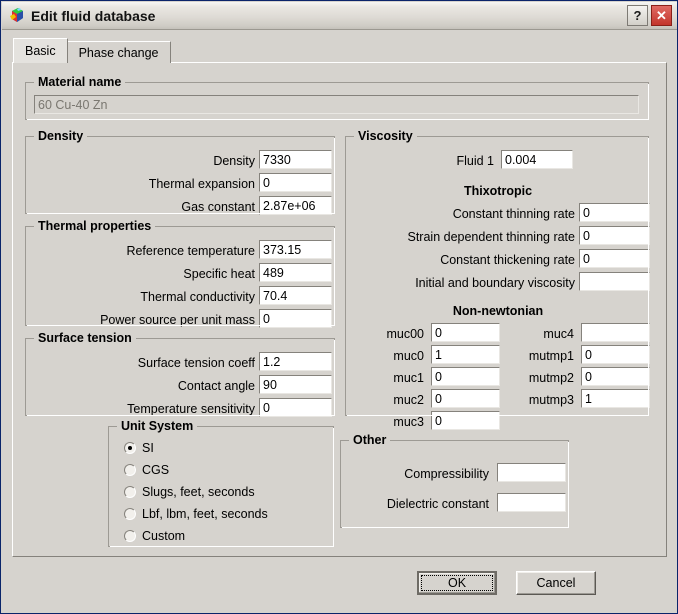  I want to click on title-bar-buttons: ? ✕, so click(649, 15).